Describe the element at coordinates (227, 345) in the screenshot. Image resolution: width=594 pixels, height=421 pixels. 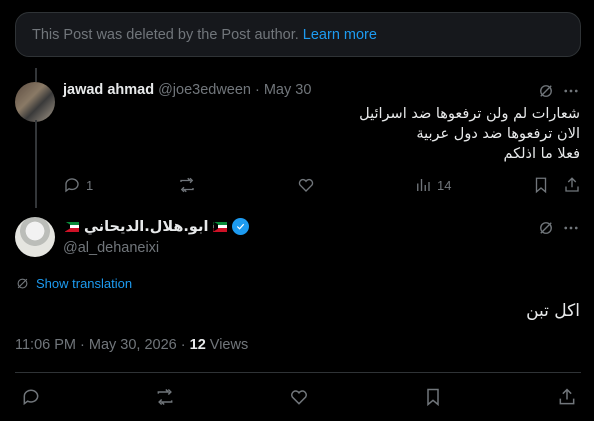
I see `views-label: Views` at that location.